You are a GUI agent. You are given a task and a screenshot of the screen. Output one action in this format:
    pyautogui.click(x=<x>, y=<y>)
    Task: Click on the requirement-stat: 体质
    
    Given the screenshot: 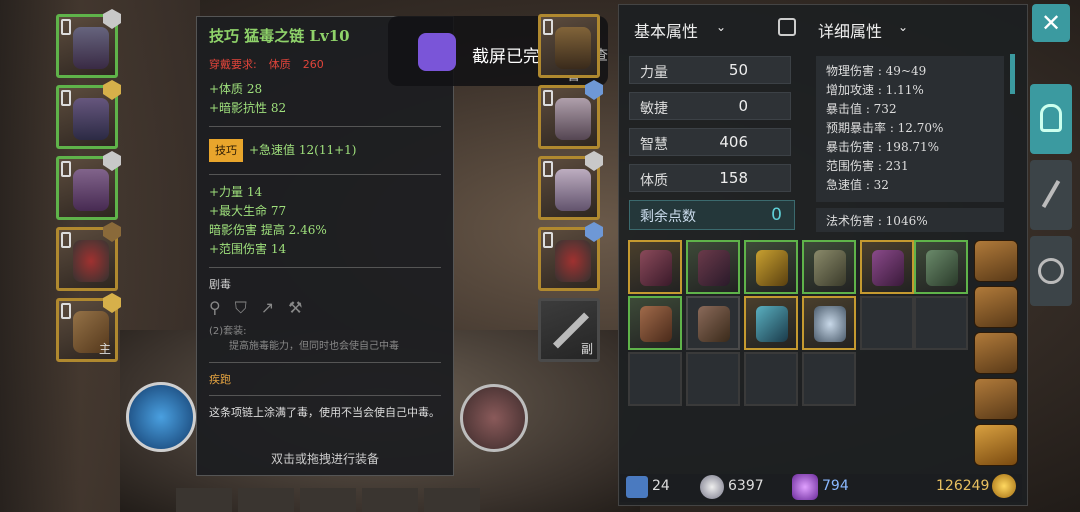 What is the action you would take?
    pyautogui.click(x=279, y=64)
    